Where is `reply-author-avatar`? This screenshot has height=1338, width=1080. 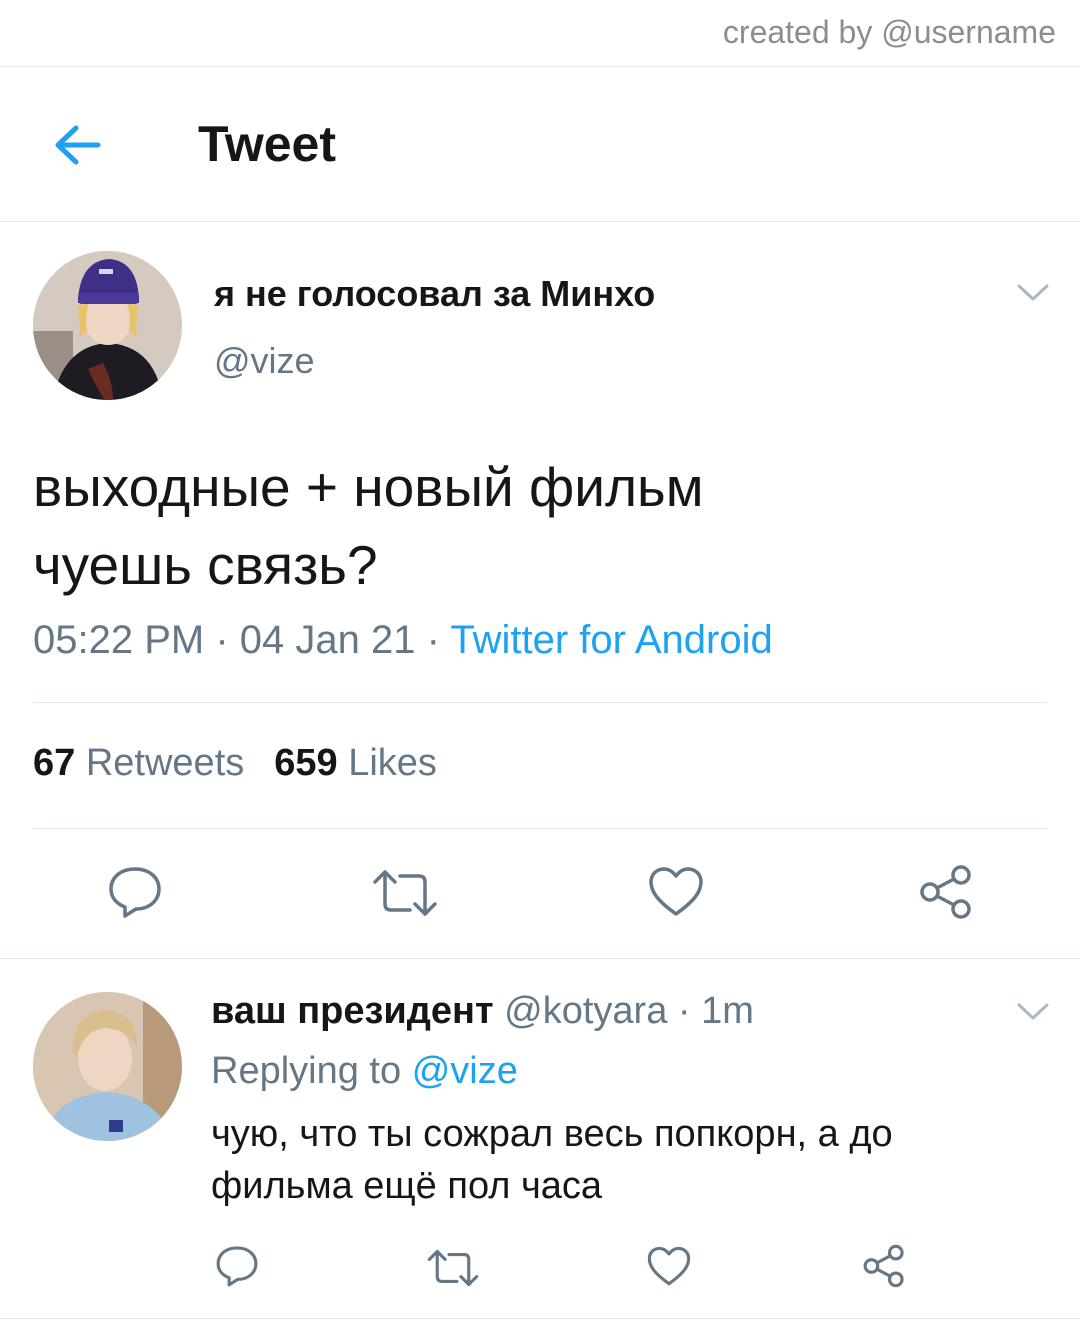 reply-author-avatar is located at coordinates (107, 1066).